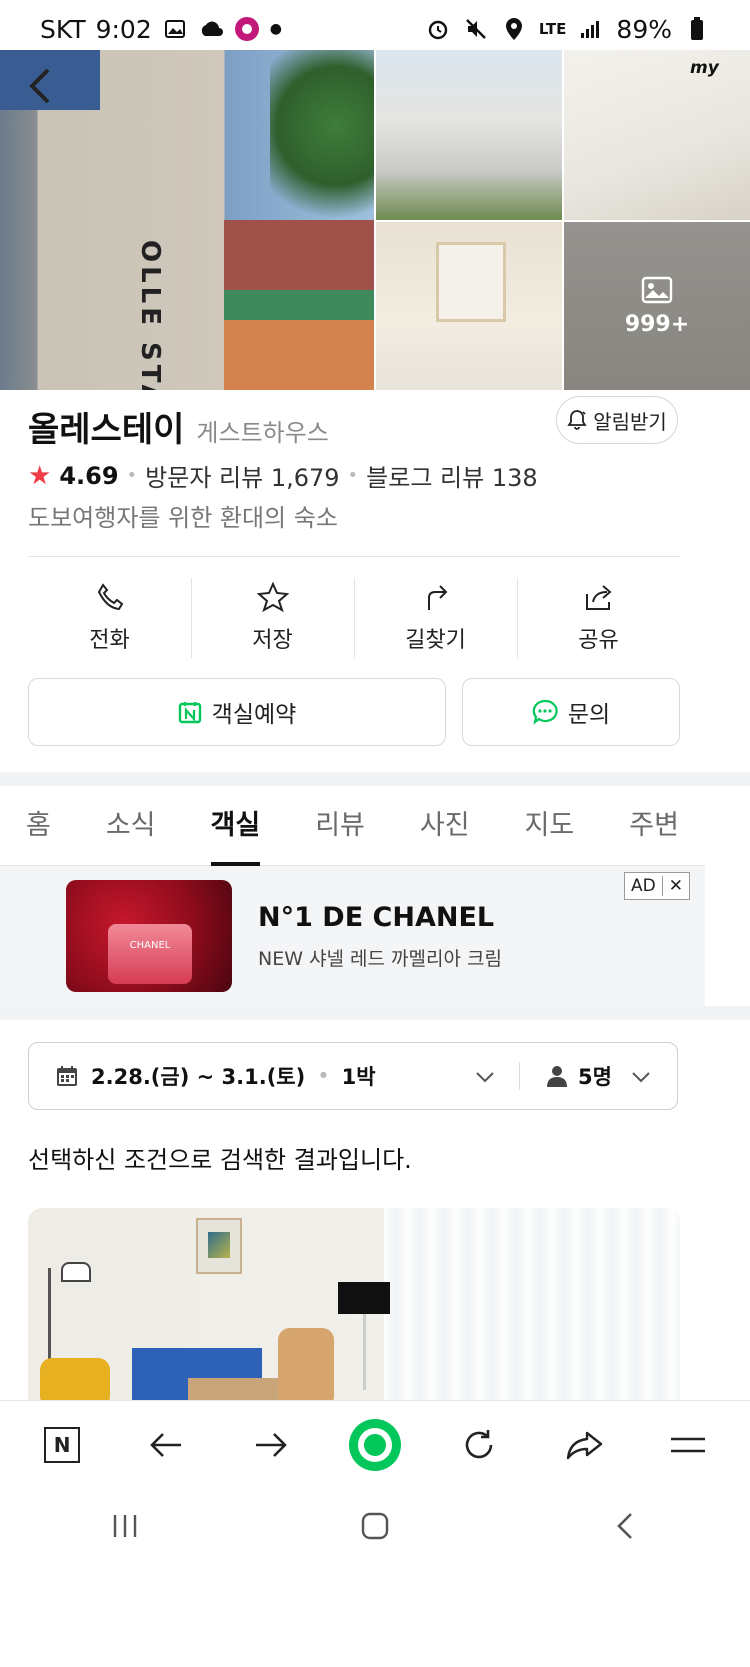  Describe the element at coordinates (306, 1368) in the screenshot. I see `room-chair` at that location.